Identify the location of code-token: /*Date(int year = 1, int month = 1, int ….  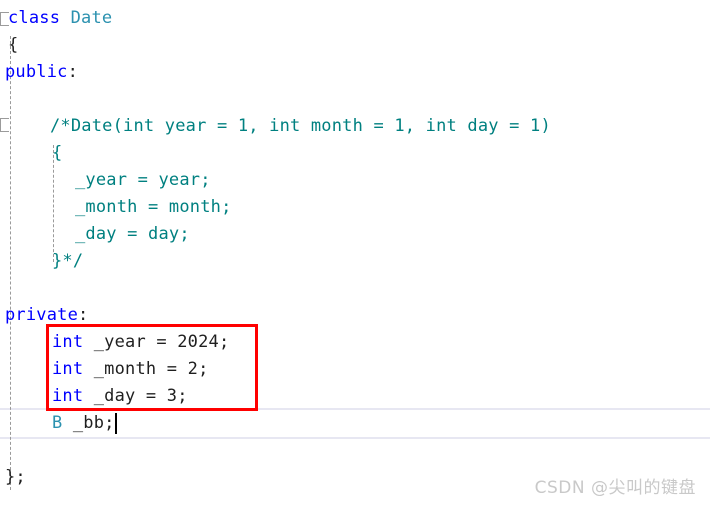
(300, 126).